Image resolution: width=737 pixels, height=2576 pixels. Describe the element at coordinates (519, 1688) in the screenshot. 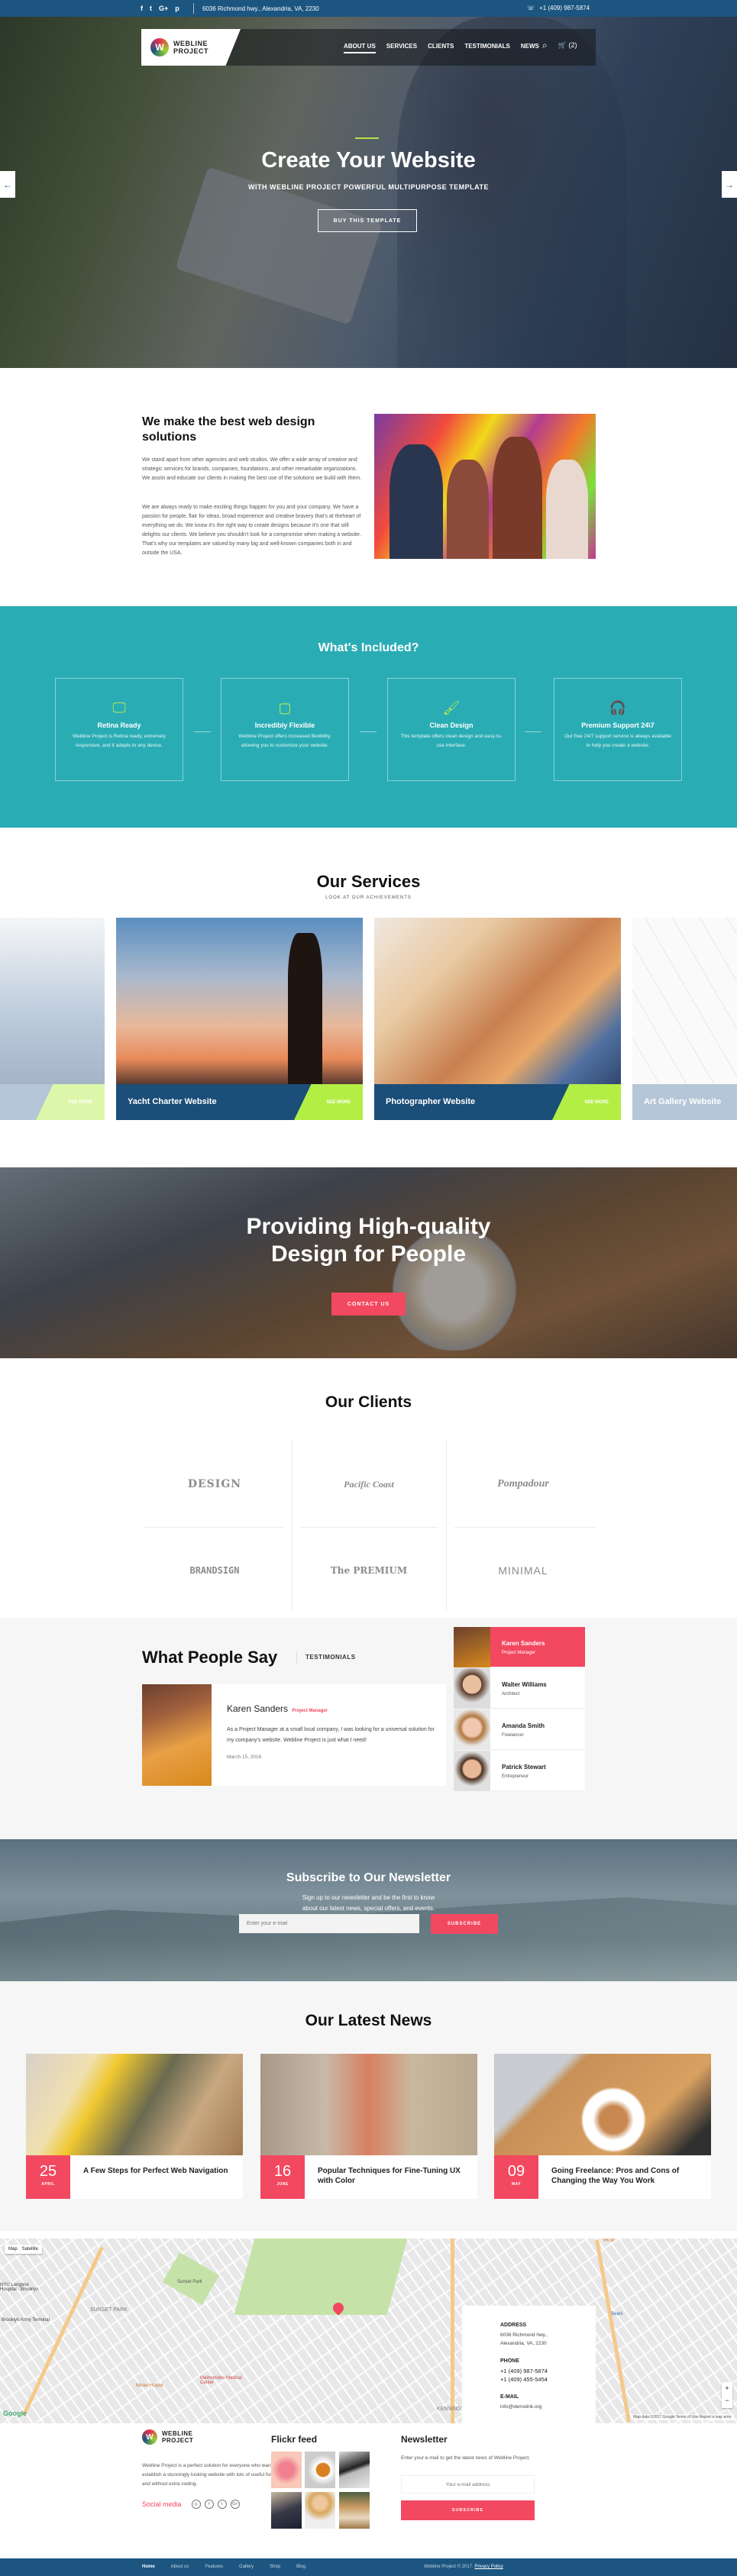

I see `testimonial-person-item: Walter Williams Architect` at that location.